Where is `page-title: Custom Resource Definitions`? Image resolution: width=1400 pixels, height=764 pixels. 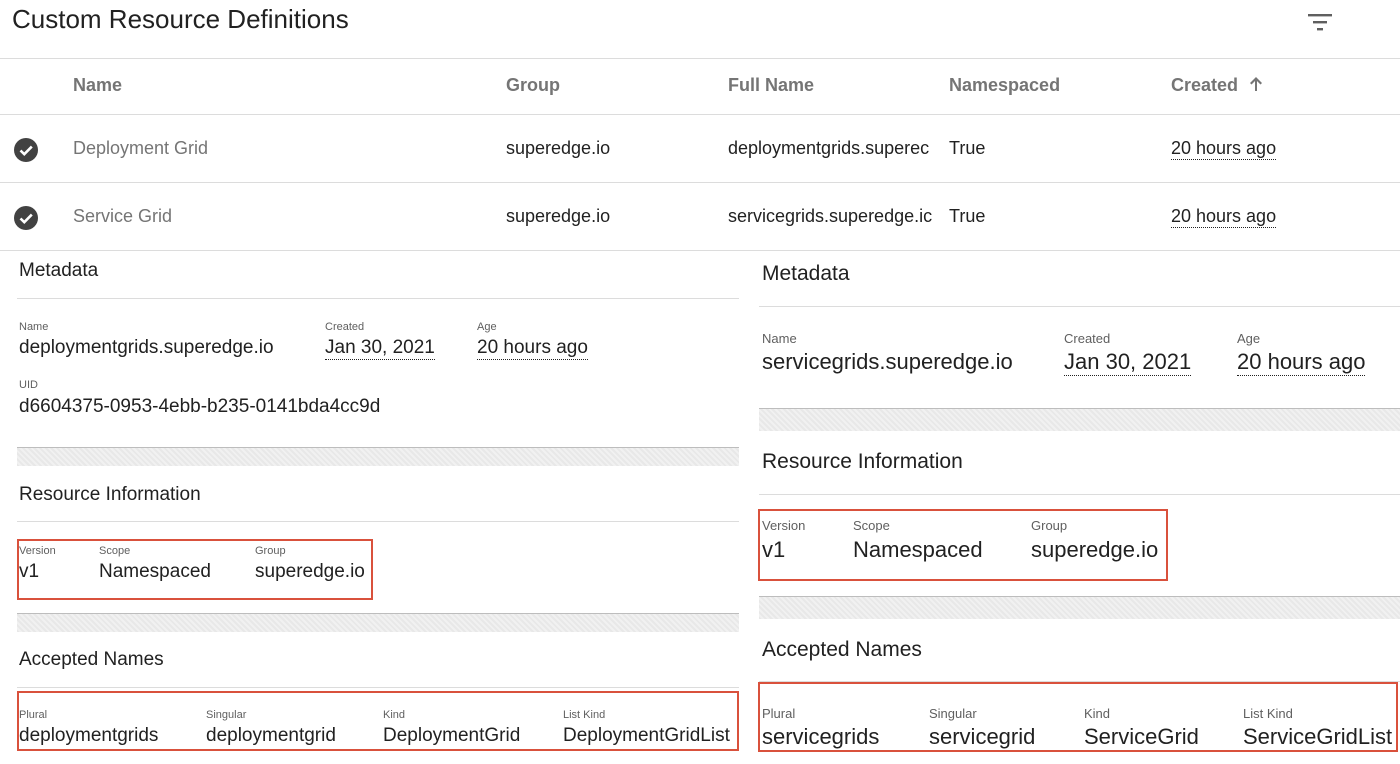
page-title: Custom Resource Definitions is located at coordinates (180, 19).